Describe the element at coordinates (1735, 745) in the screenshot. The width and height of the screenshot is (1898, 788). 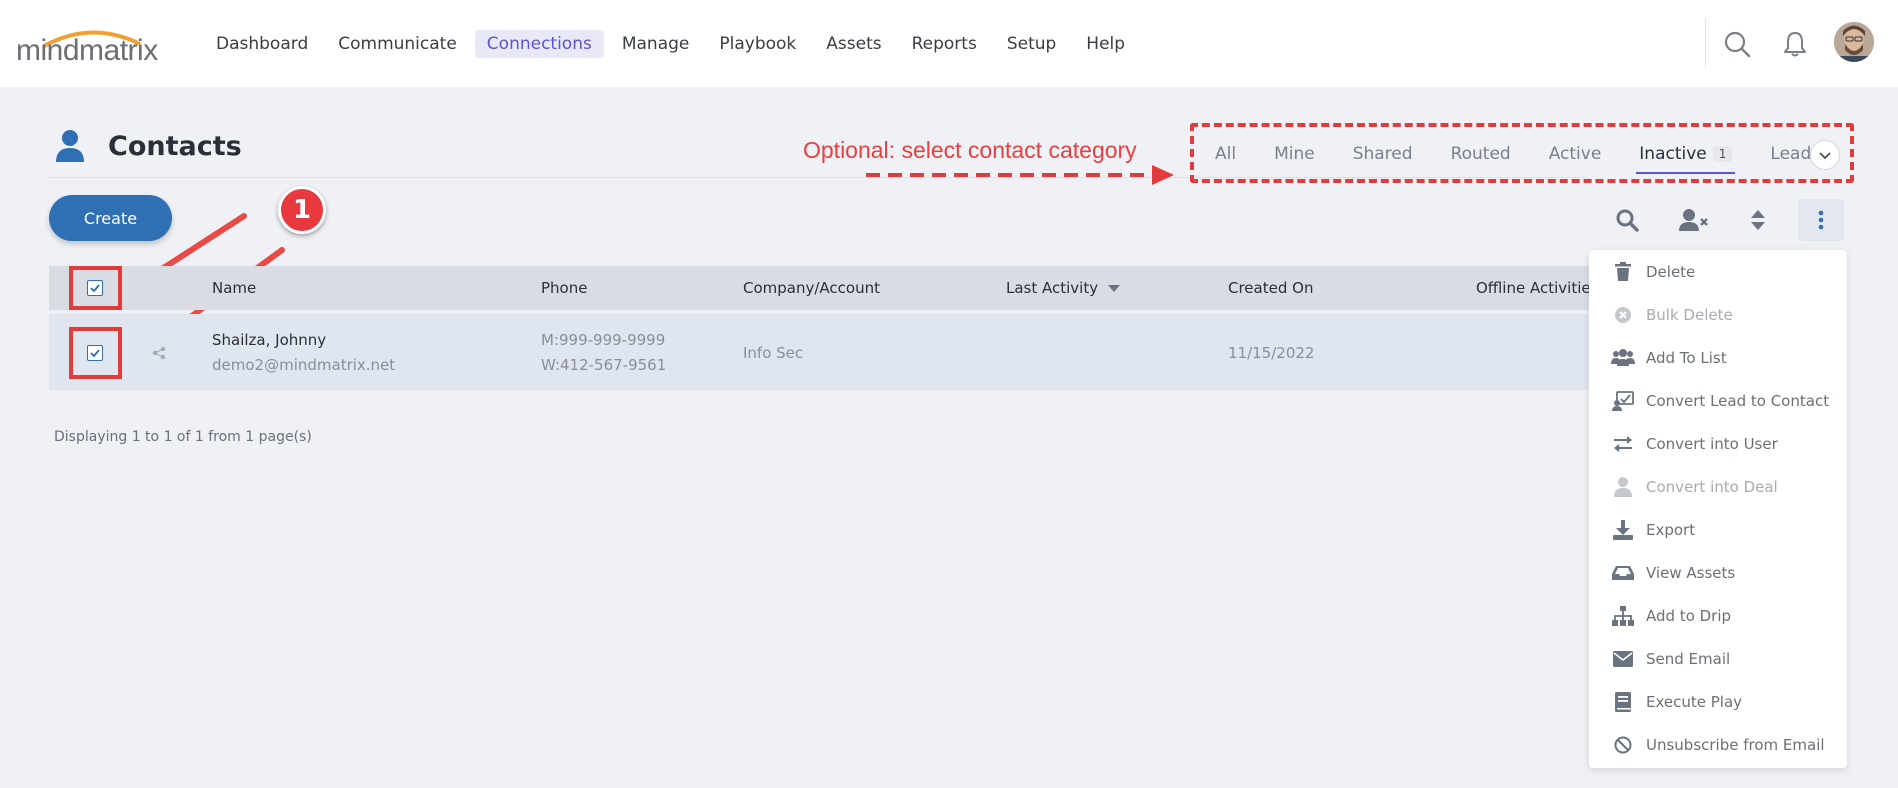
I see `menu-item-label: Unsubscribe from Email` at that location.